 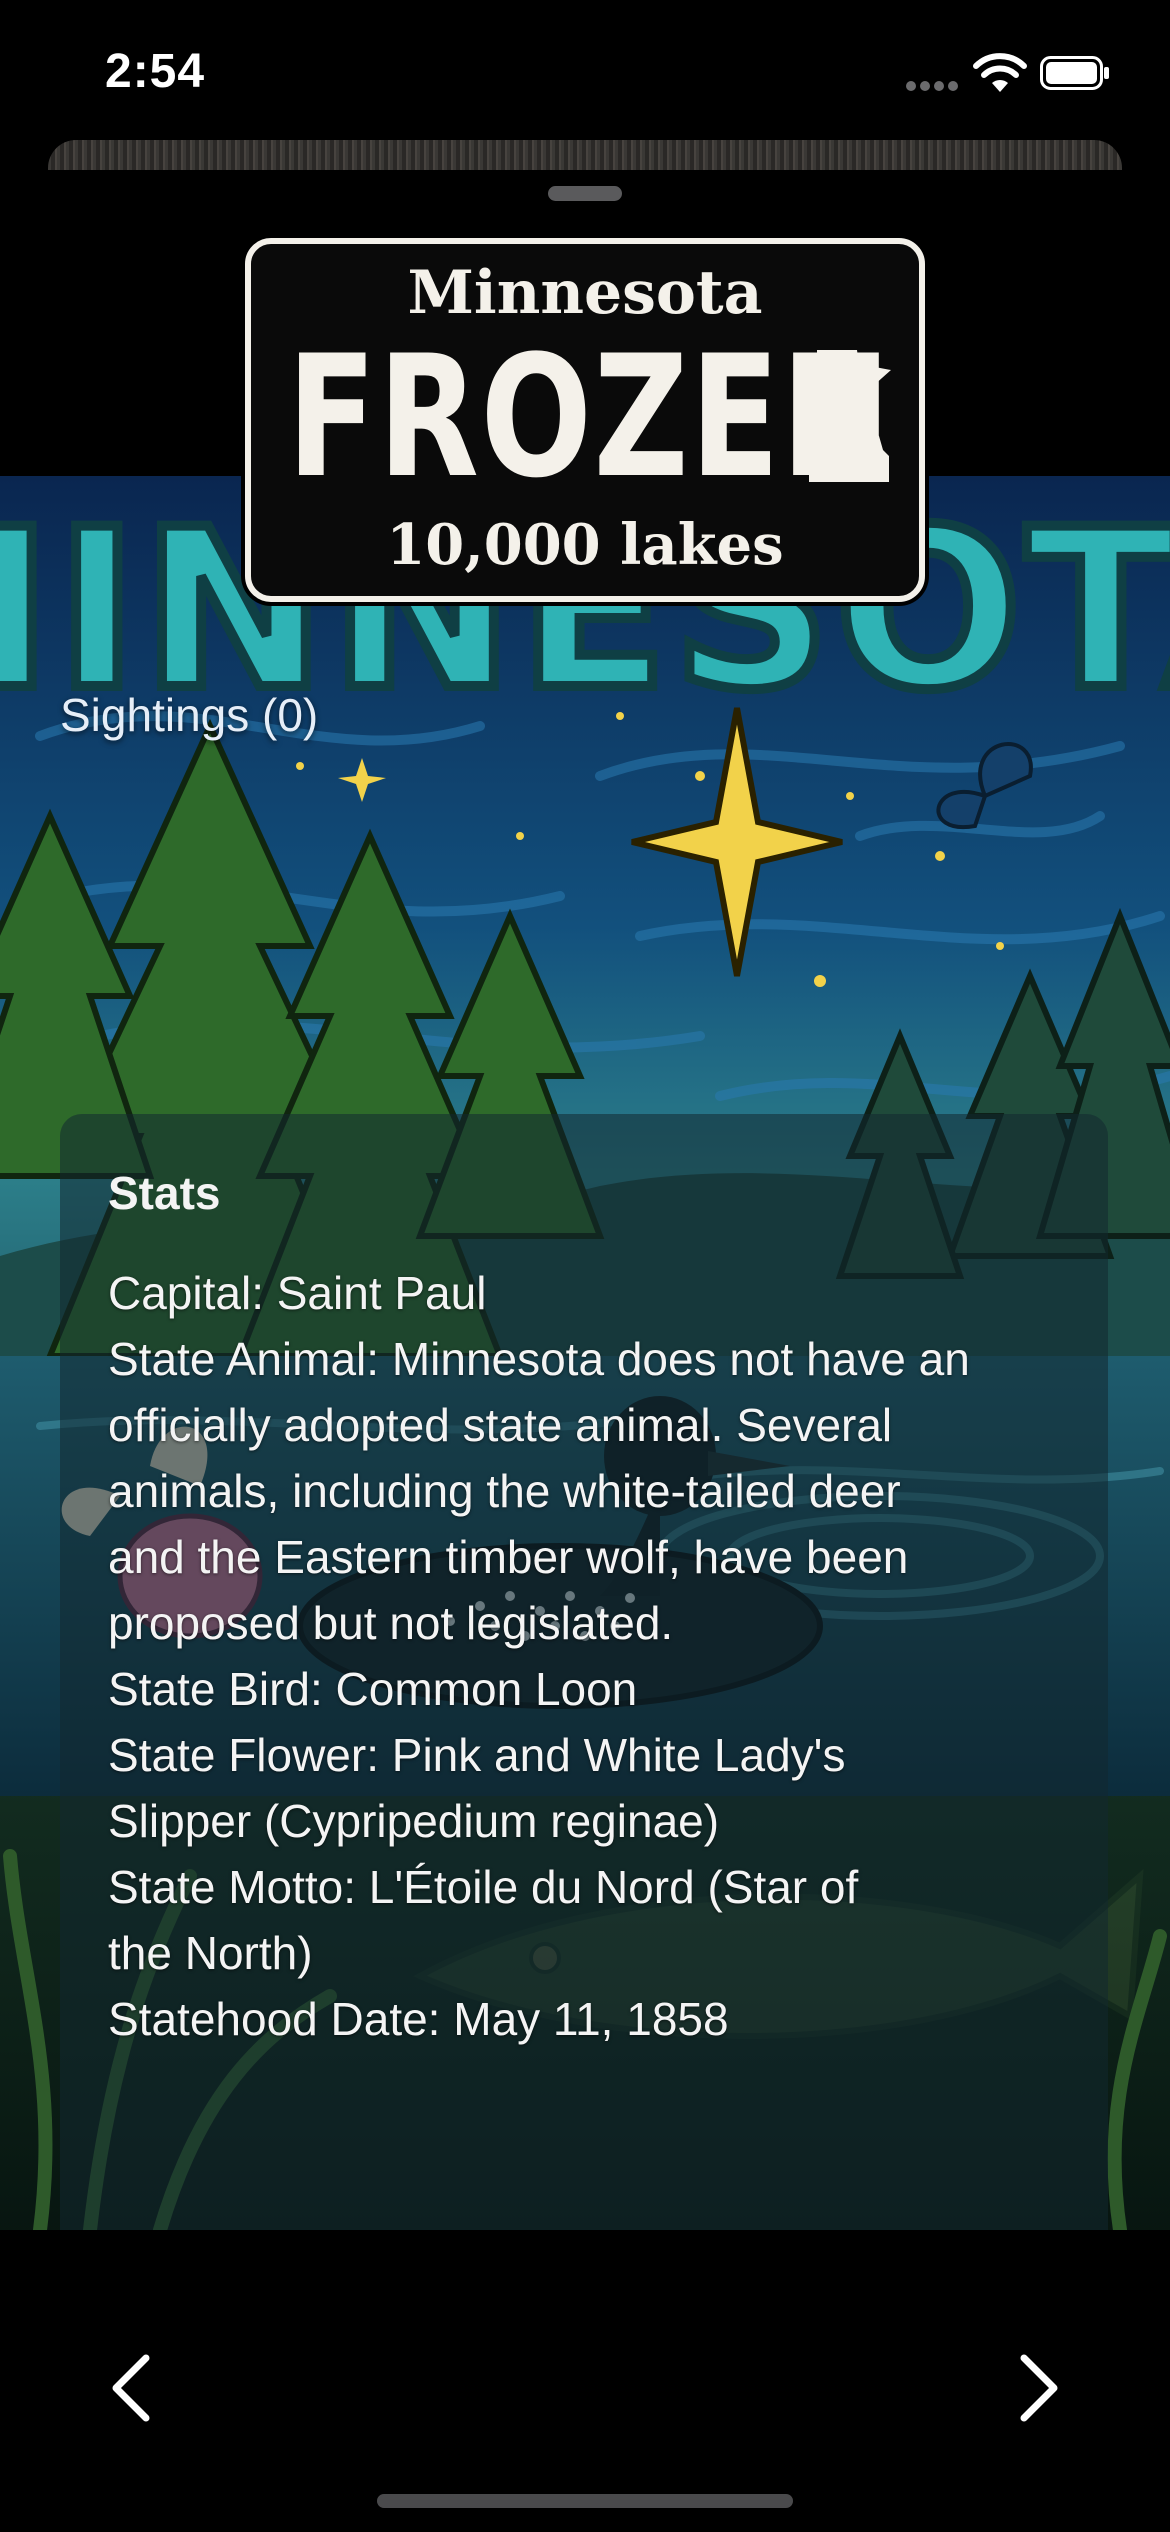 I want to click on home-indicator, so click(x=585, y=2501).